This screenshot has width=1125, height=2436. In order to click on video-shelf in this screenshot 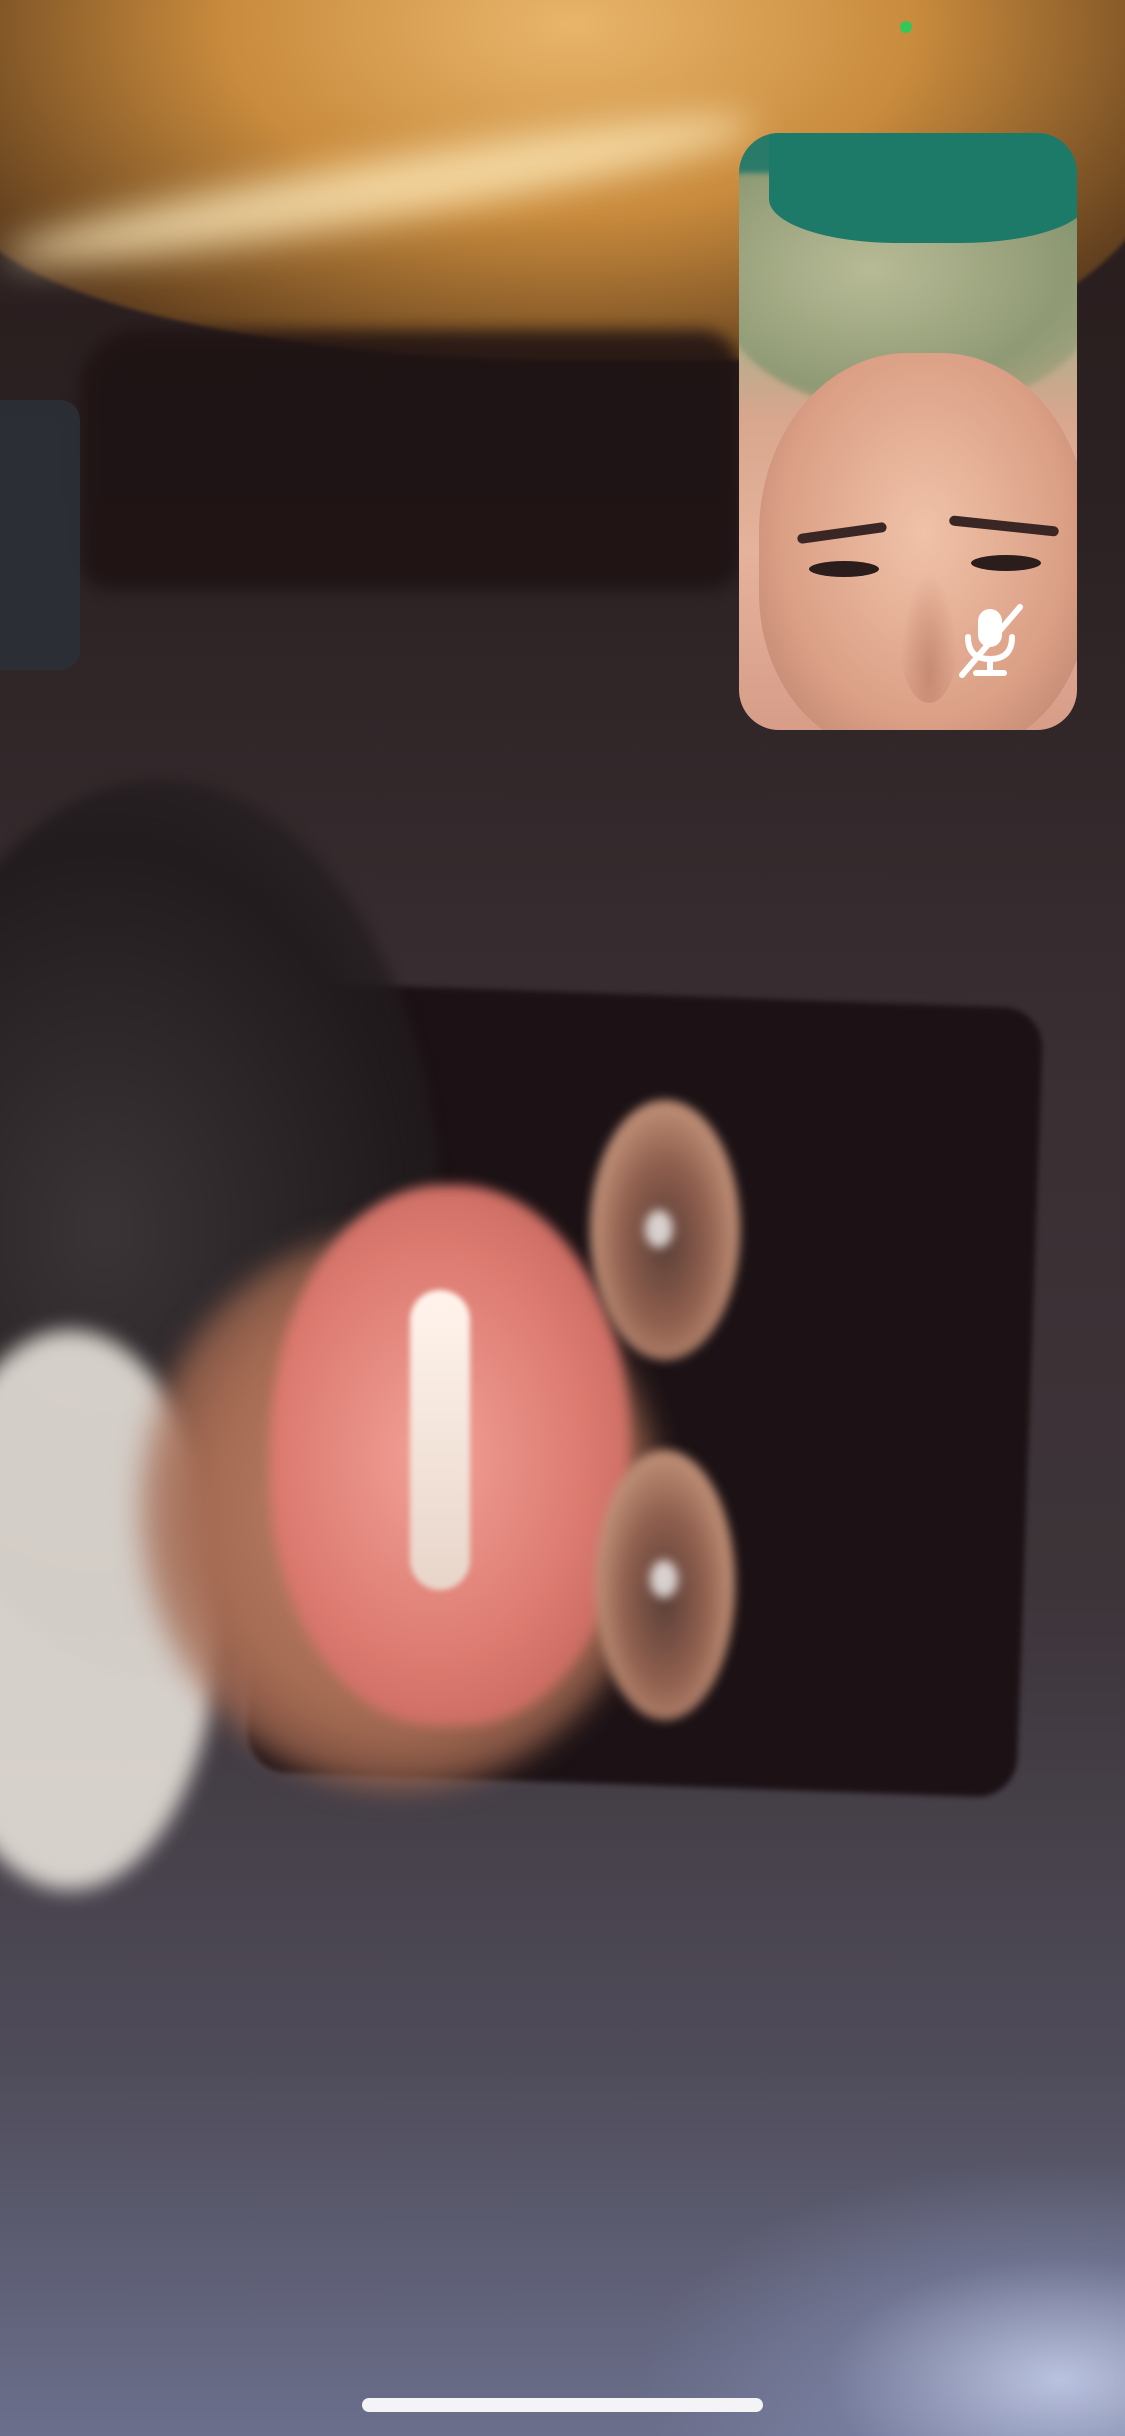, I will do `click(410, 460)`.